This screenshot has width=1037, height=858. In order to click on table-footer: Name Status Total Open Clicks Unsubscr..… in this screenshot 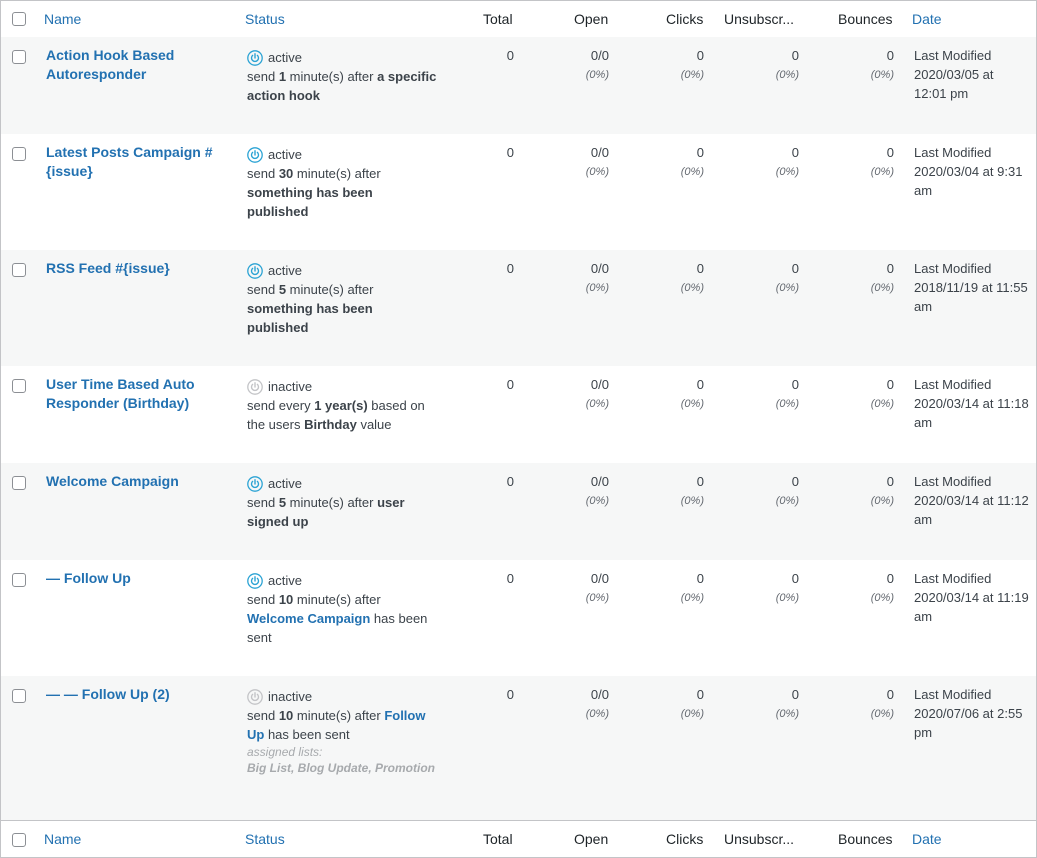, I will do `click(518, 838)`.